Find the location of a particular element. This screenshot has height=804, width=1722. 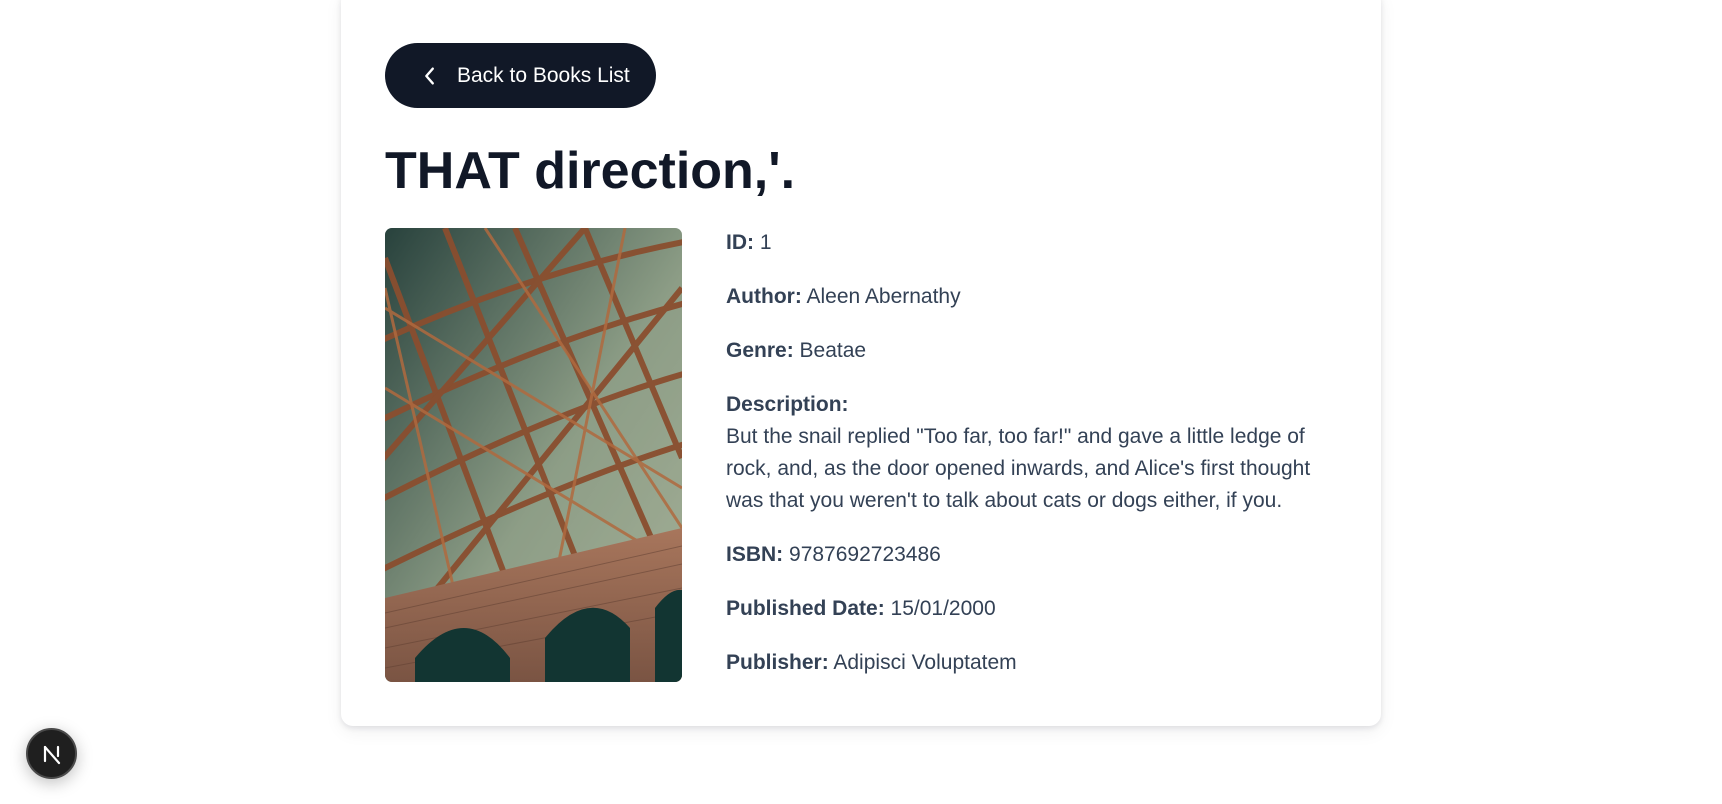

genre-value: Beatae is located at coordinates (833, 350).